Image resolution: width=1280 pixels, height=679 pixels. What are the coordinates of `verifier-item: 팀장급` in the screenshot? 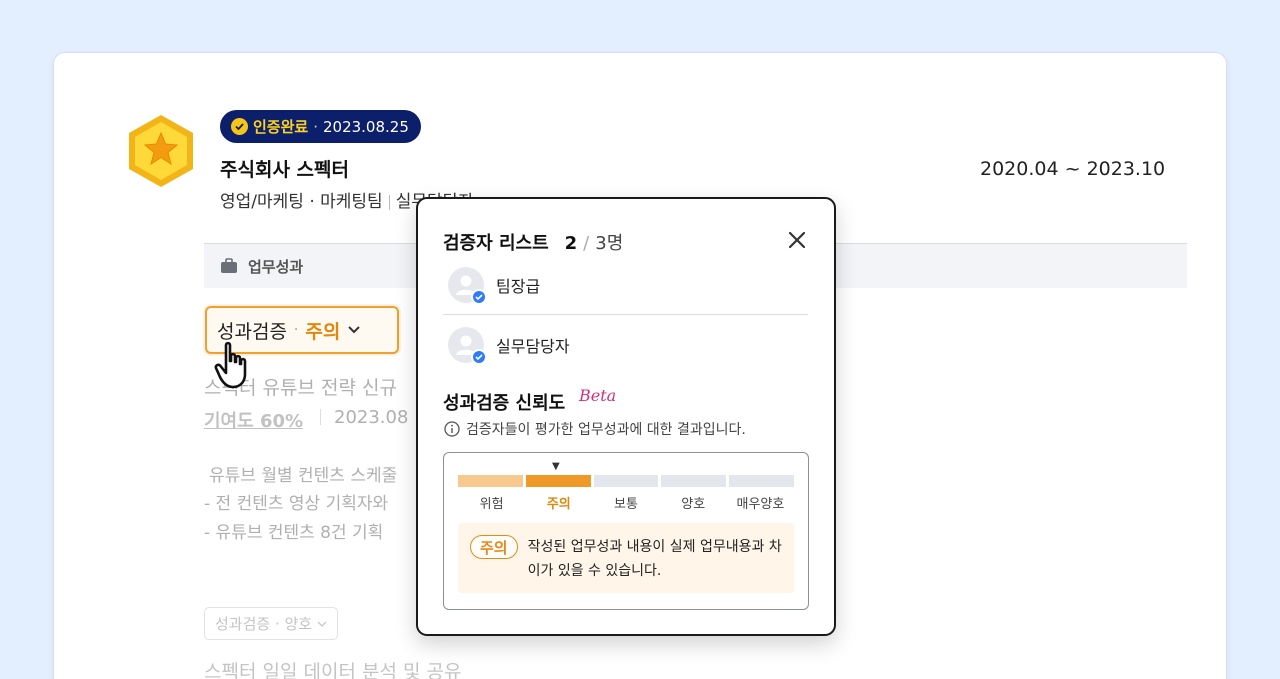 It's located at (494, 285).